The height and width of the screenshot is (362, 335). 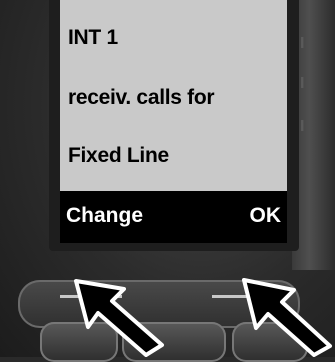 What do you see at coordinates (105, 215) in the screenshot?
I see `softkey-left-label: Change` at bounding box center [105, 215].